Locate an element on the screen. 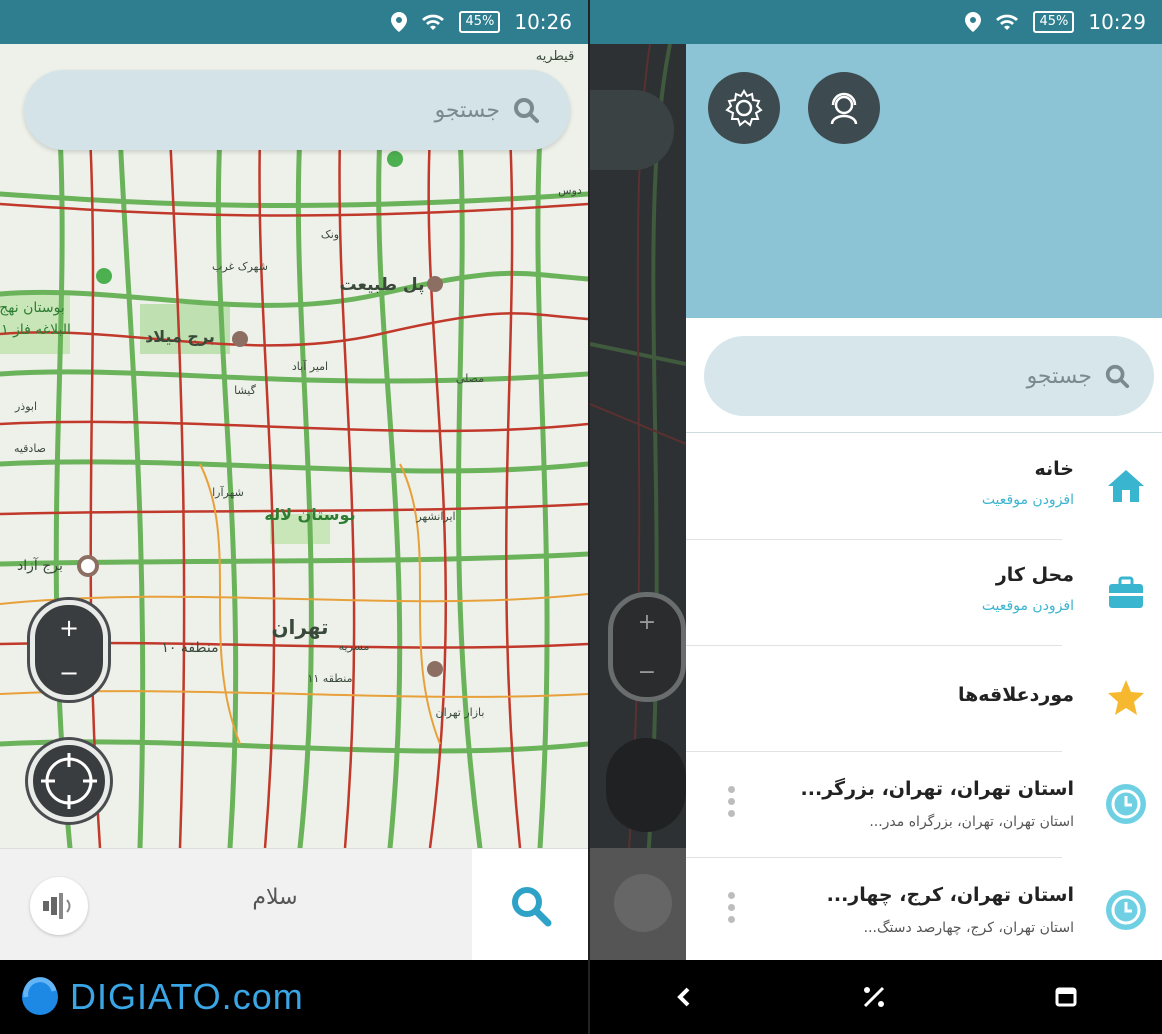 The image size is (1162, 1034). search-button is located at coordinates (530, 904).